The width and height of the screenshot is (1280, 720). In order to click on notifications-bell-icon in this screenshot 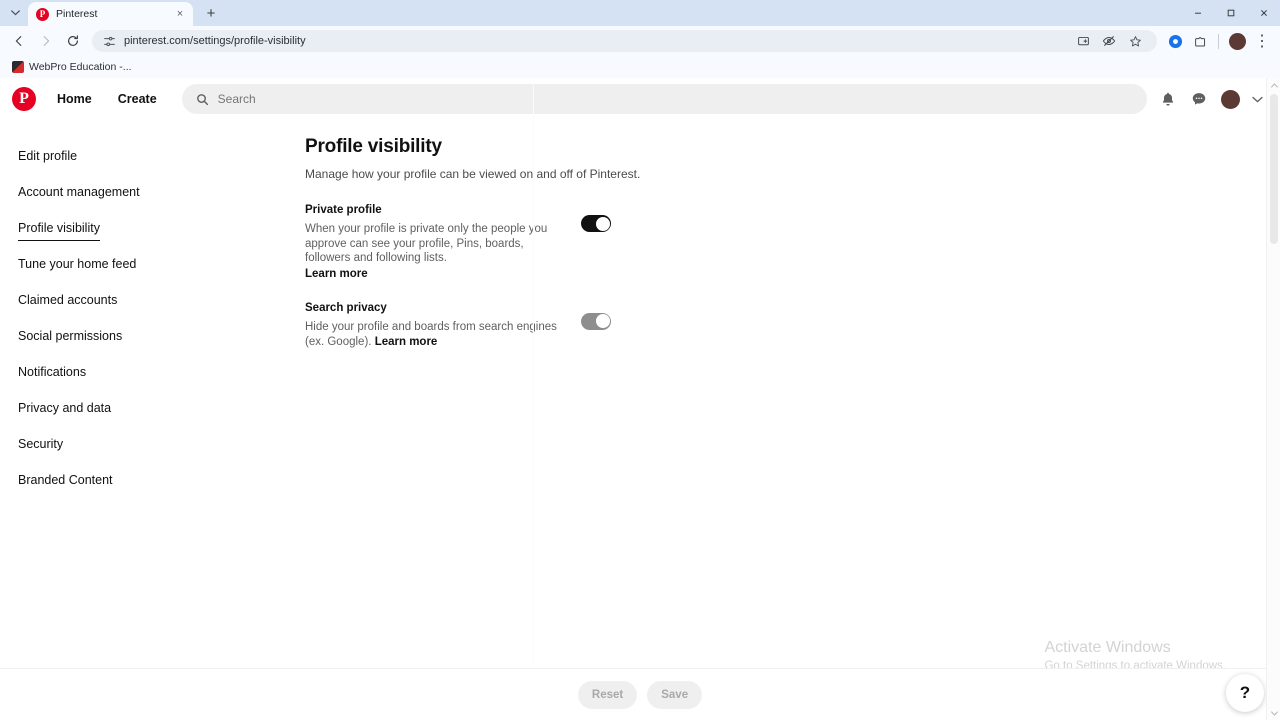, I will do `click(1168, 99)`.